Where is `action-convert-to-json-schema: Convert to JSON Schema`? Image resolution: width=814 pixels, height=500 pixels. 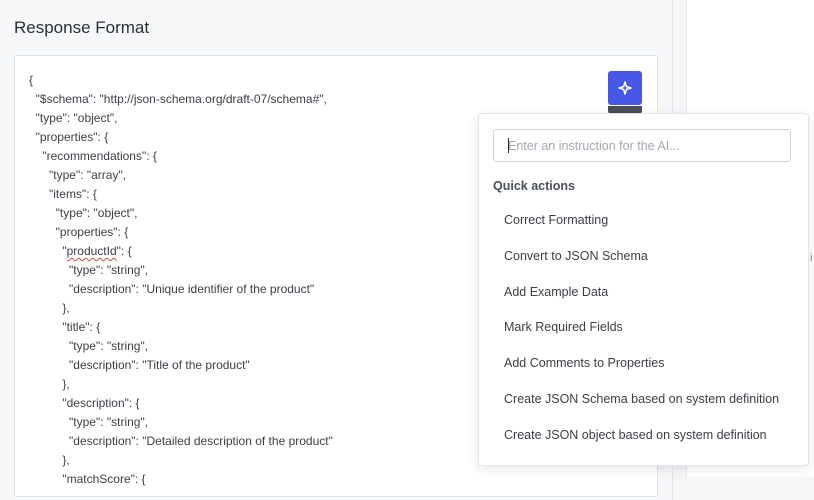
action-convert-to-json-schema: Convert to JSON Schema is located at coordinates (643, 257).